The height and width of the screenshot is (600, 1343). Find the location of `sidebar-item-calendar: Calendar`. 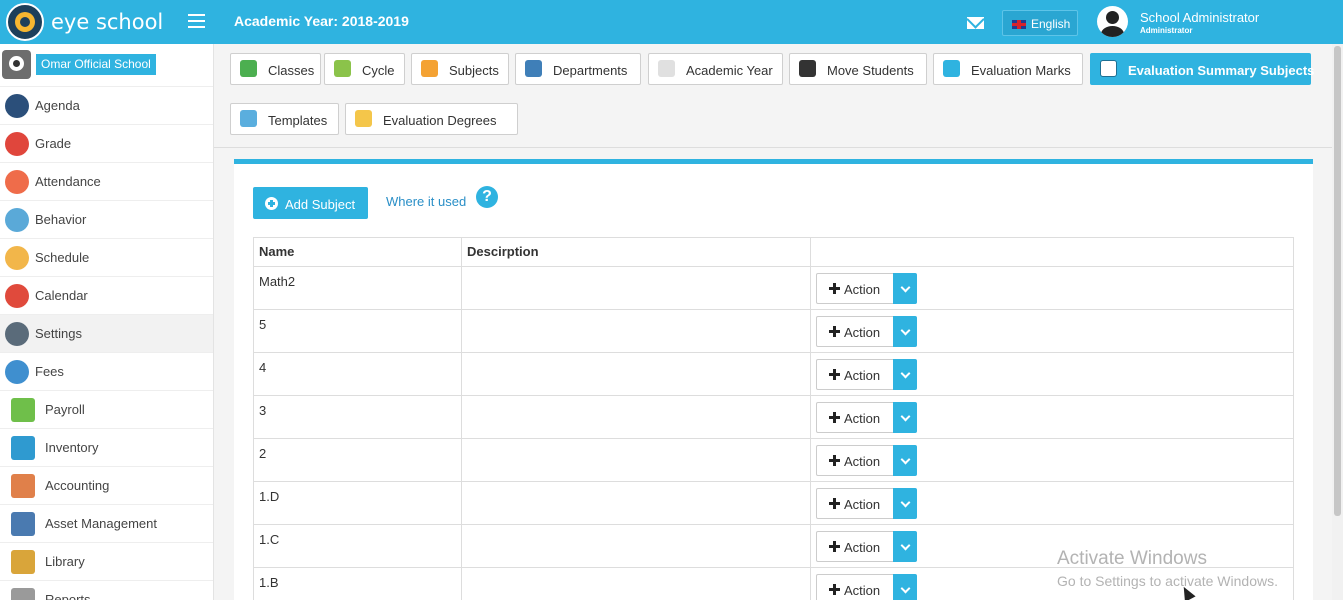

sidebar-item-calendar: Calendar is located at coordinates (106, 296).